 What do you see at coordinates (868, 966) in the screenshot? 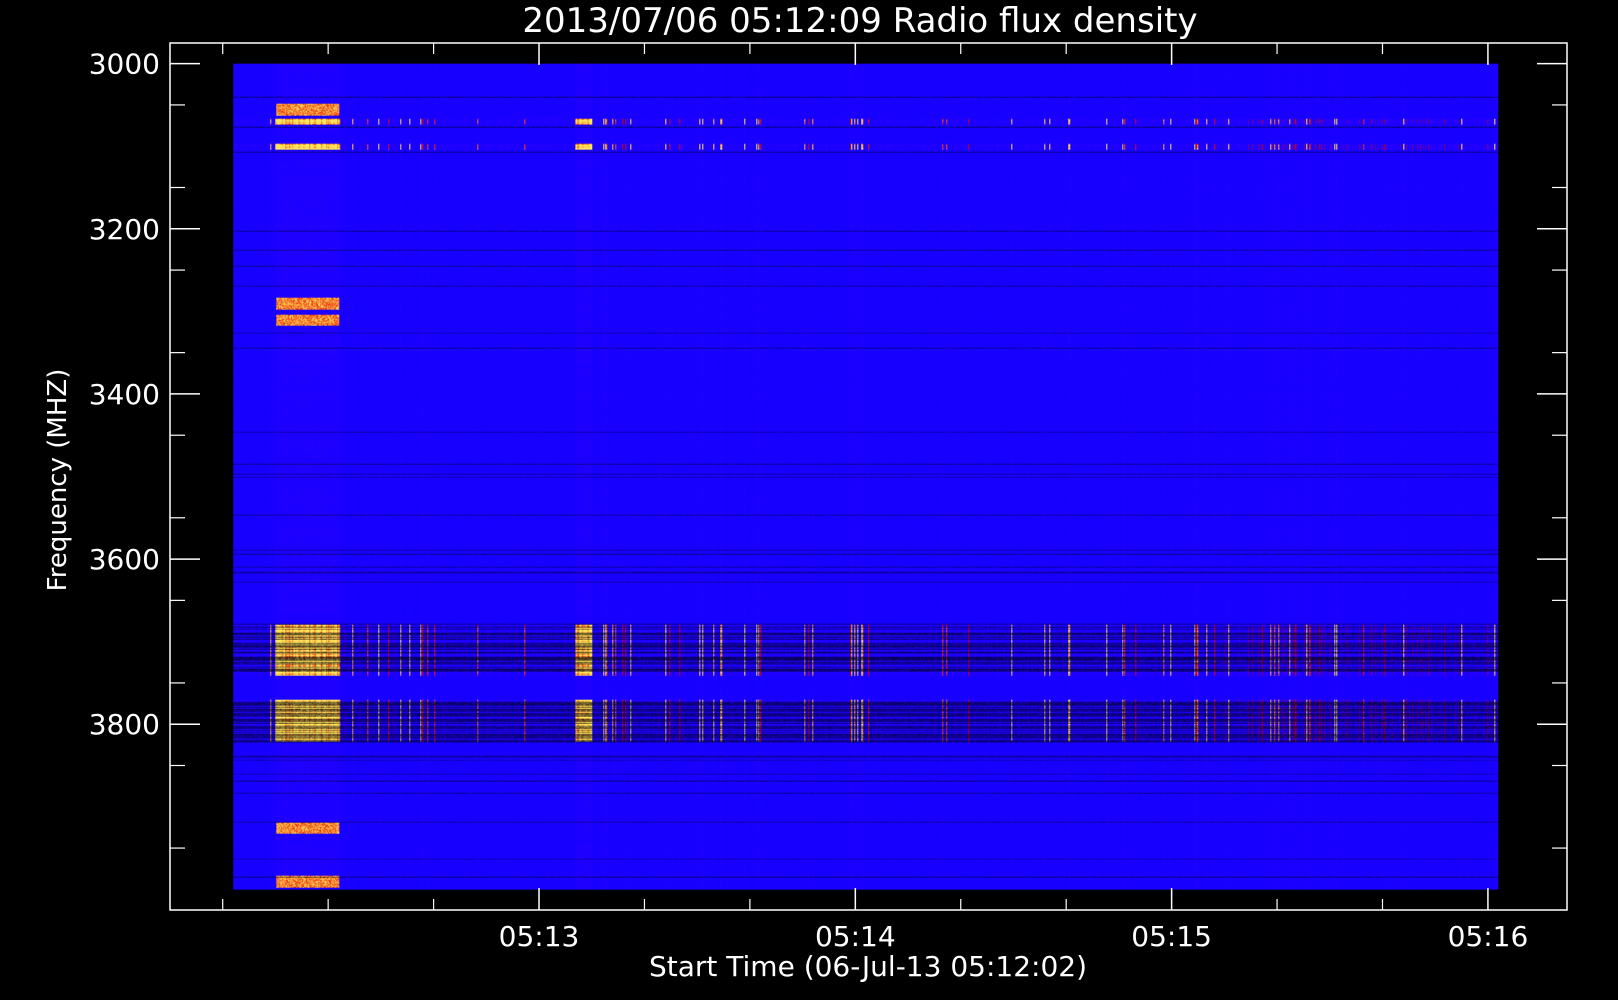
I see `x-axis-label: Start Time (06-Jul-13 05:12:02)` at bounding box center [868, 966].